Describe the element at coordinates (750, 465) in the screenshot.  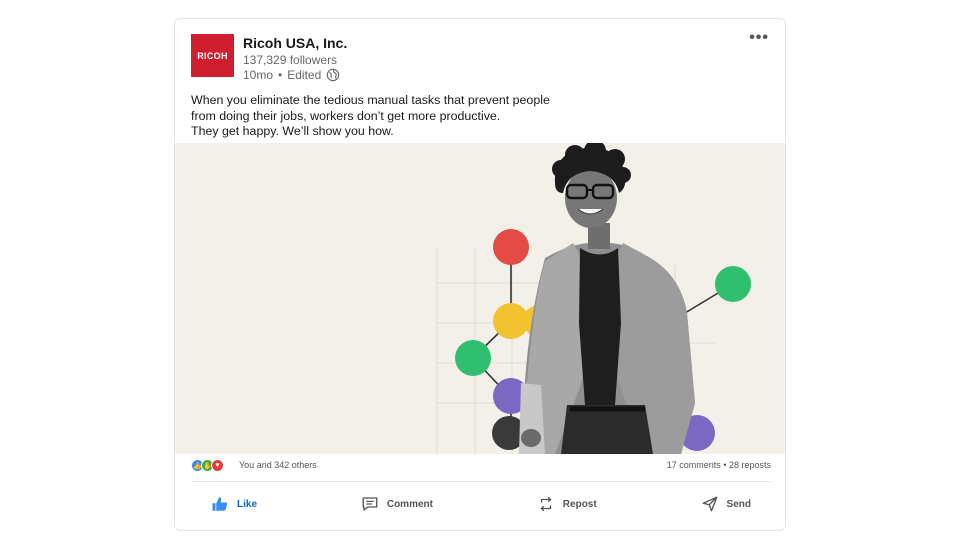
I see `reposts-count: 28 reposts` at that location.